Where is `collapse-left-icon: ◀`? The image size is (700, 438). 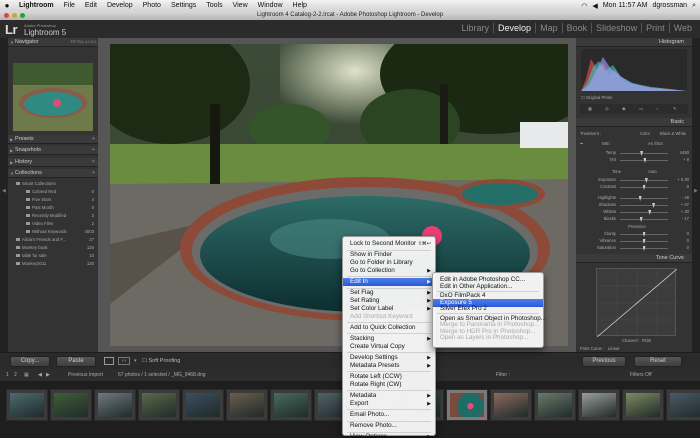
collapse-left-icon: ◀ is located at coordinates (4, 191).